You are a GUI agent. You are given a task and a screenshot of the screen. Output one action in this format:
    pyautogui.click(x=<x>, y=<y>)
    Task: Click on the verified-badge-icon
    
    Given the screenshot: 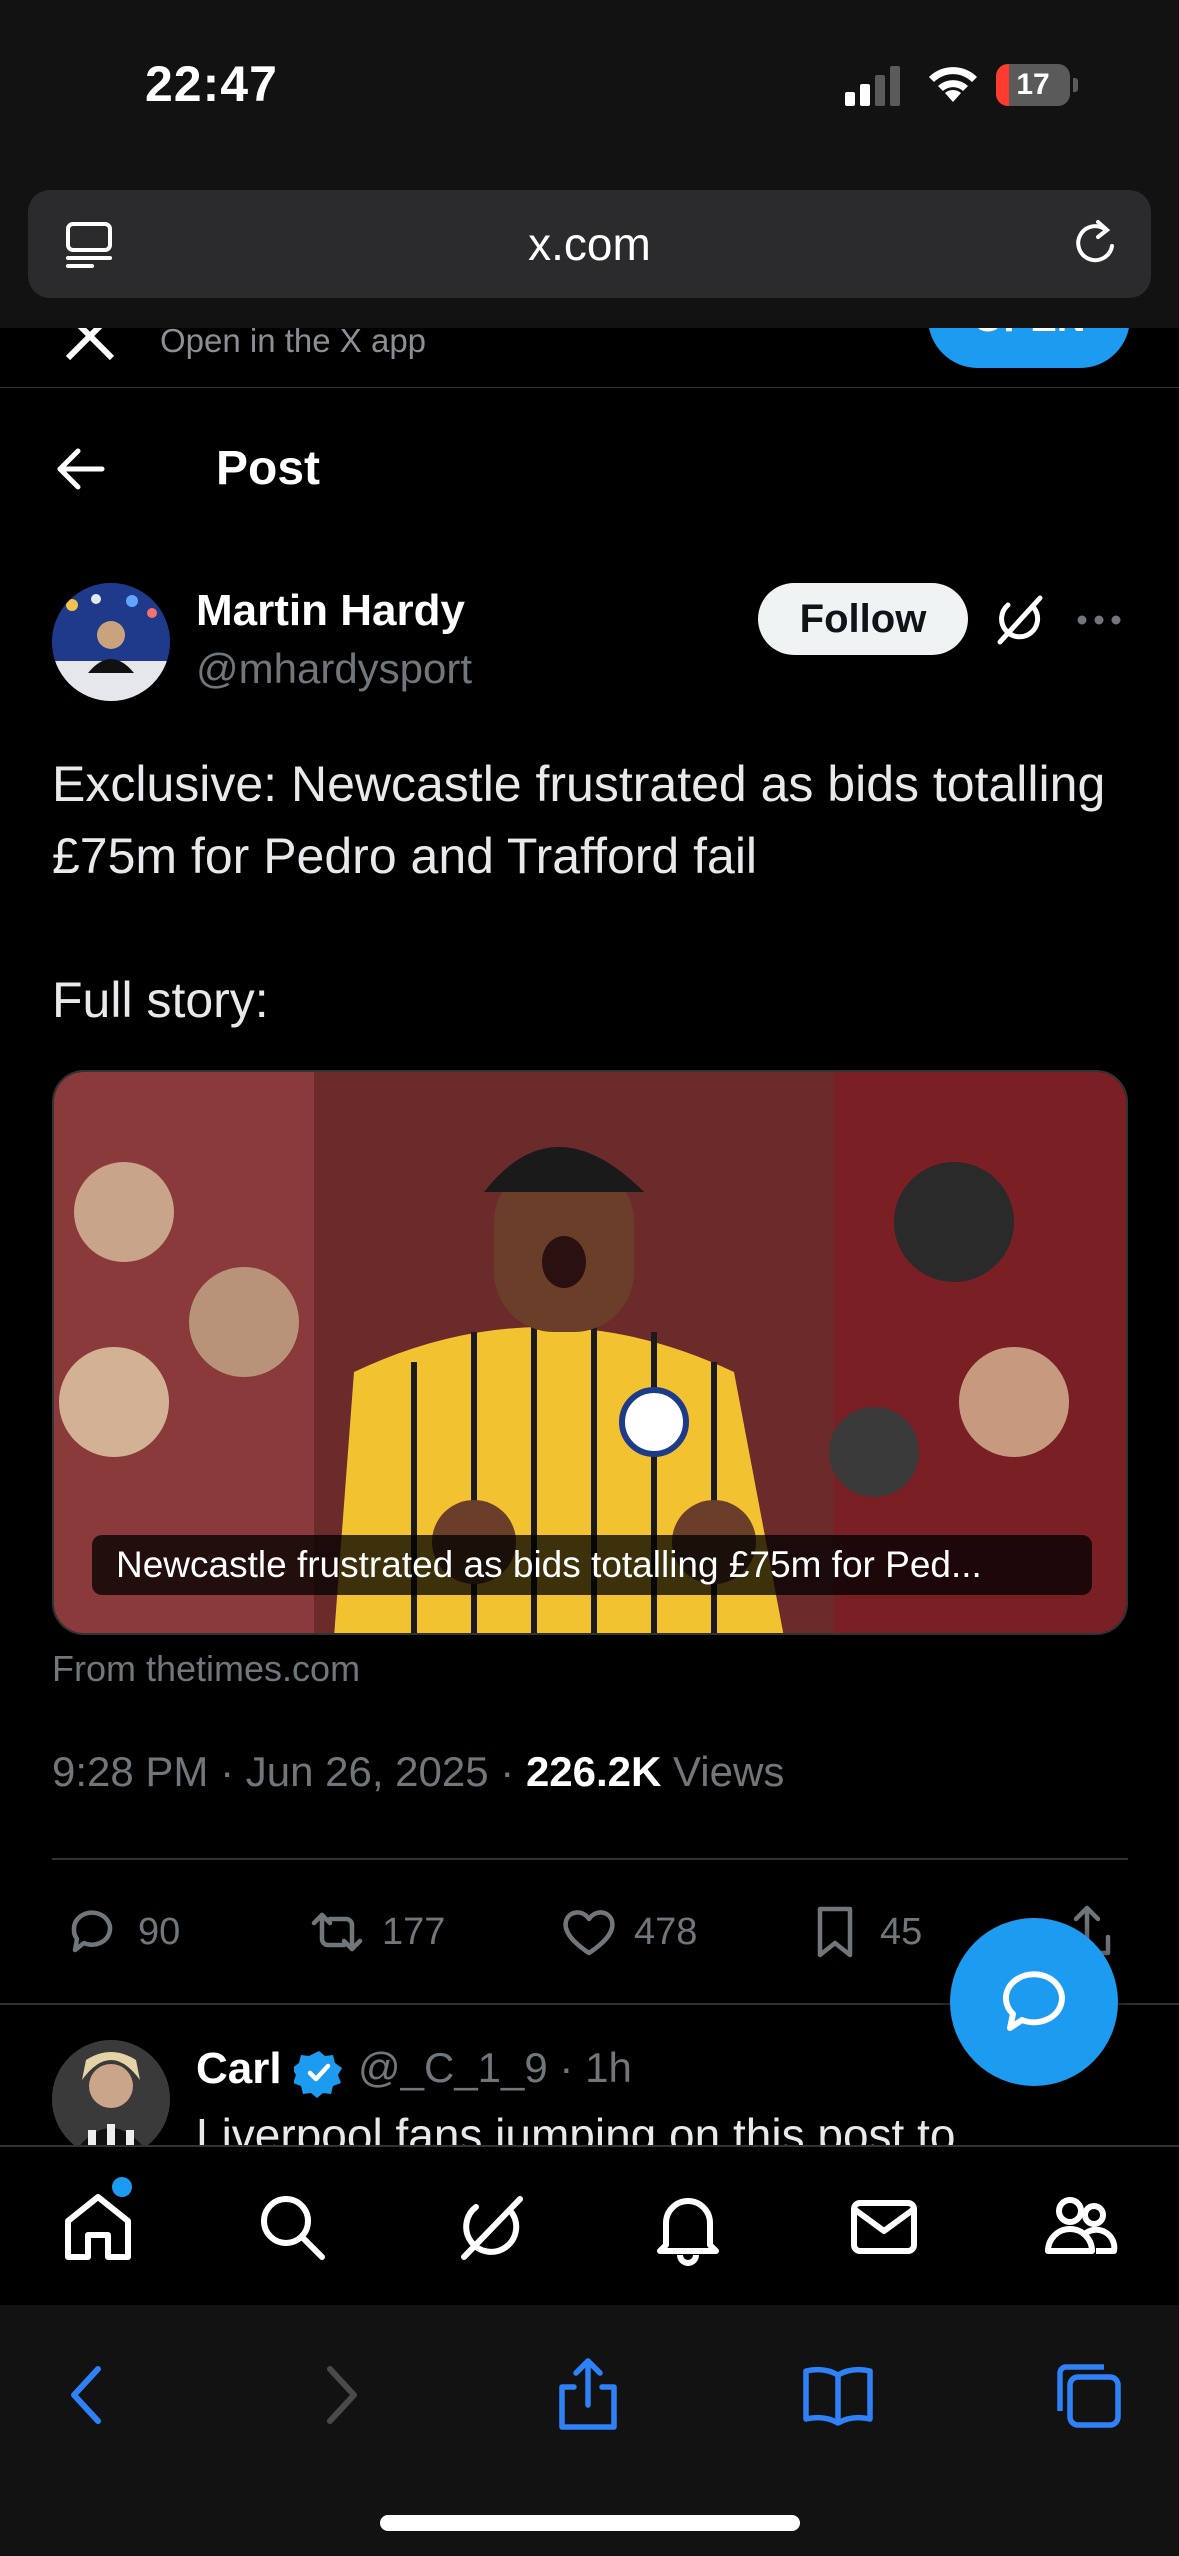 What is the action you would take?
    pyautogui.click(x=318, y=2074)
    